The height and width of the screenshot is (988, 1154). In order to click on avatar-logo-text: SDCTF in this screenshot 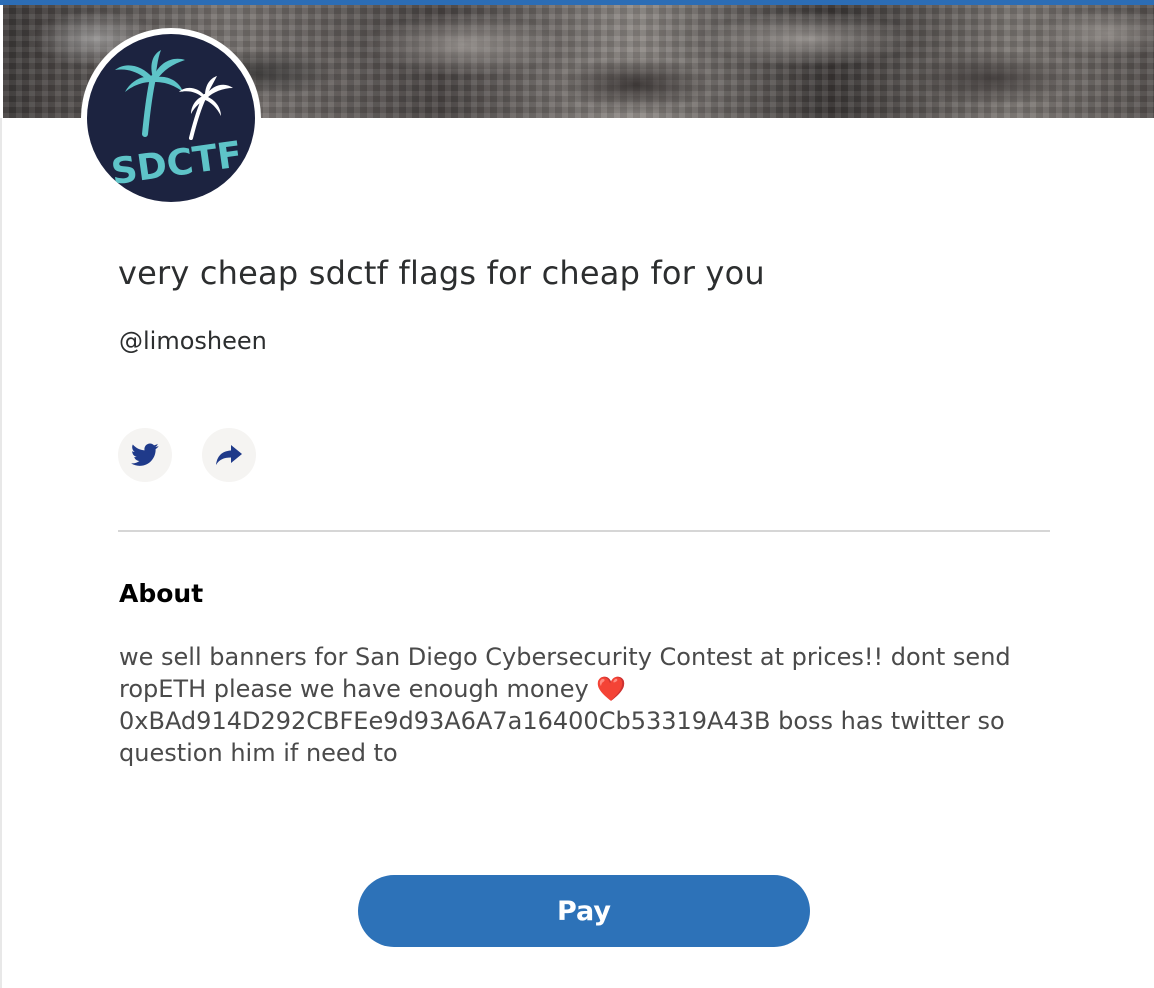, I will do `click(177, 163)`.